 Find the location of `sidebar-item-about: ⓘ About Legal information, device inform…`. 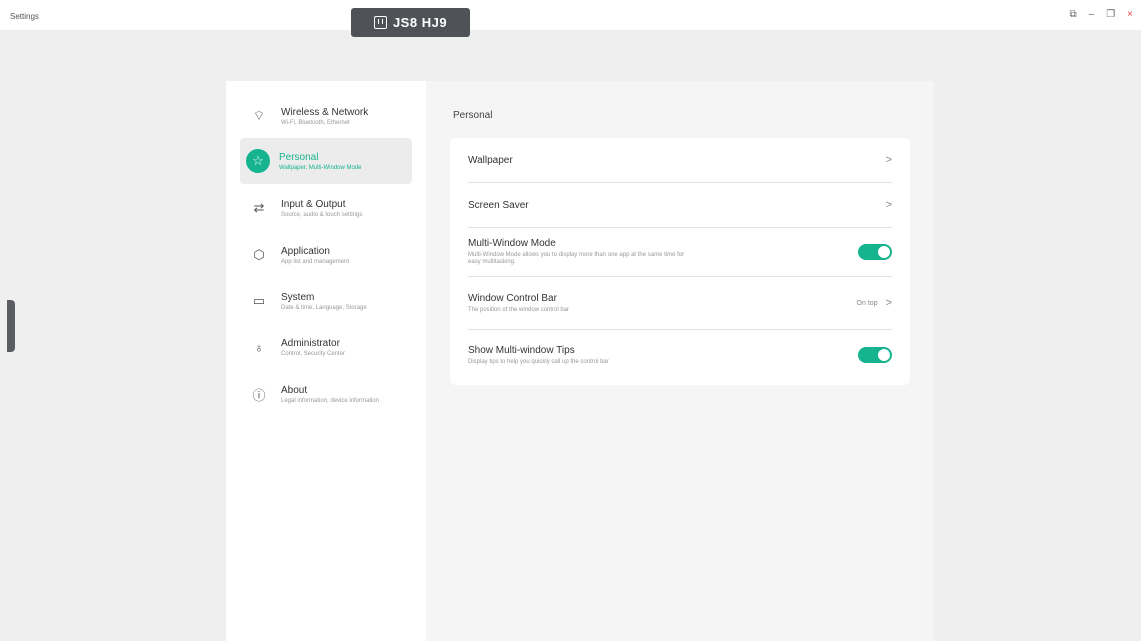

sidebar-item-about: ⓘ About Legal information, device inform… is located at coordinates (326, 394).